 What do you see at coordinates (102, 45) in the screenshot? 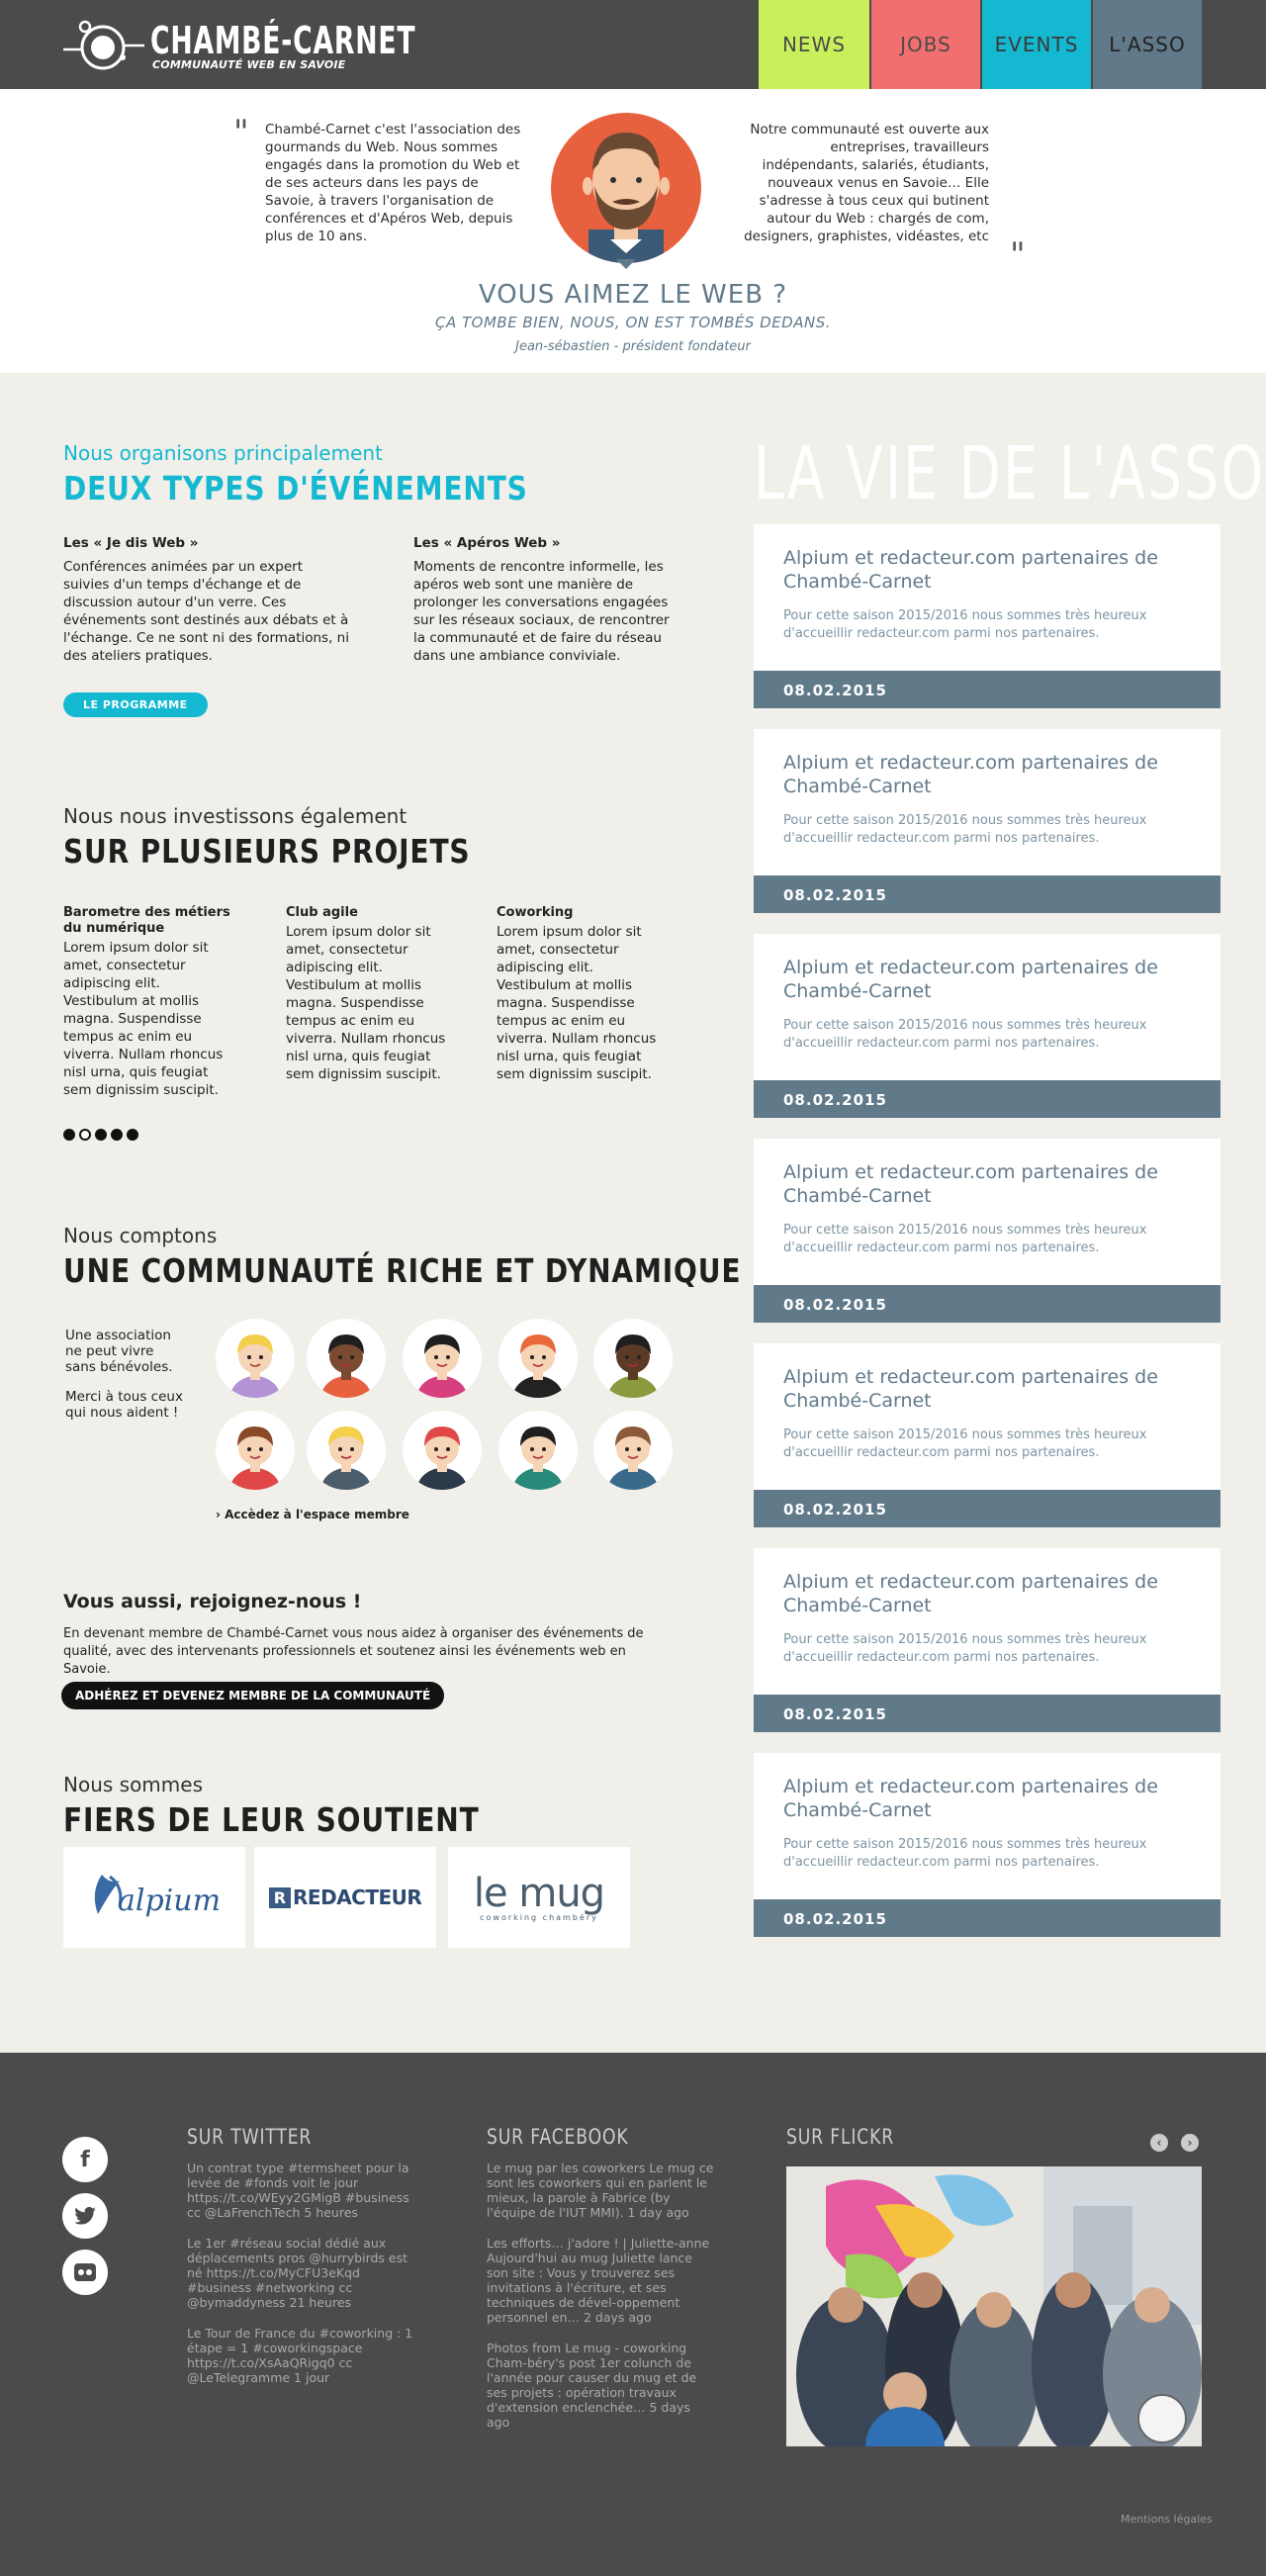
I see `logo-mark-icon` at bounding box center [102, 45].